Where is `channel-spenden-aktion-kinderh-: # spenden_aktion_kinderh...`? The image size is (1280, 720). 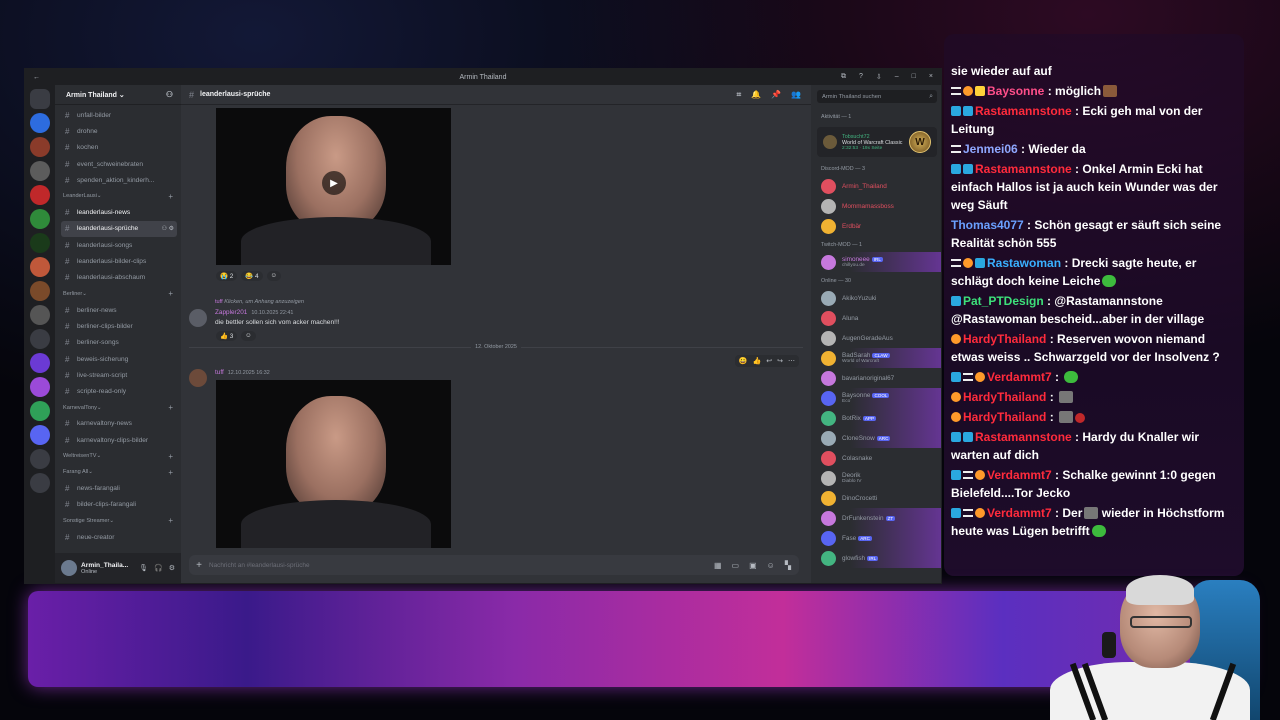
channel-spenden-aktion-kinderh-: # spenden_aktion_kinderh... is located at coordinates (119, 180).